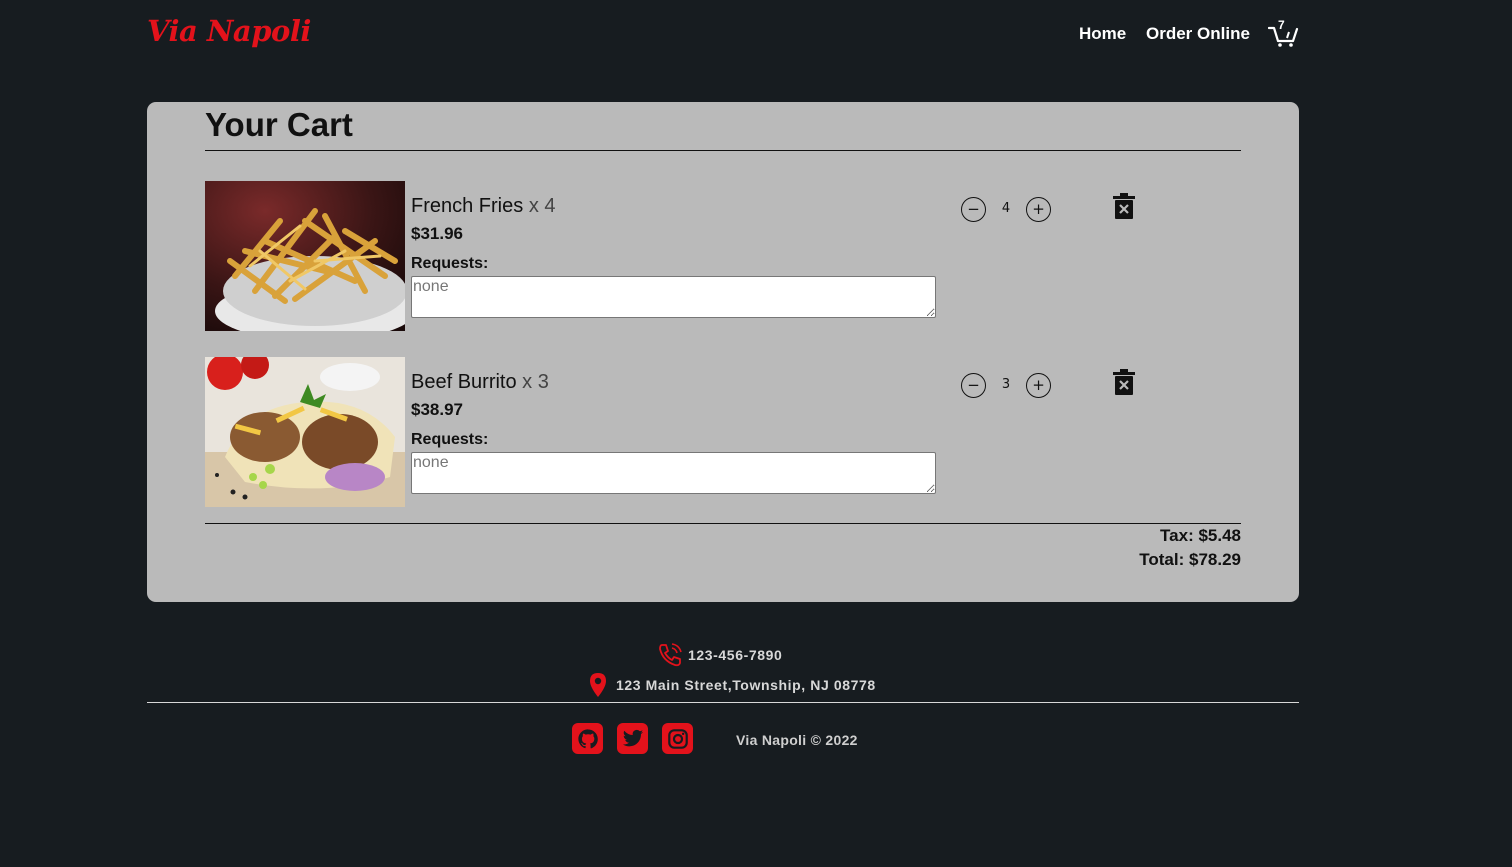 The width and height of the screenshot is (1512, 867). I want to click on item-qty-text: x 3, so click(535, 382).